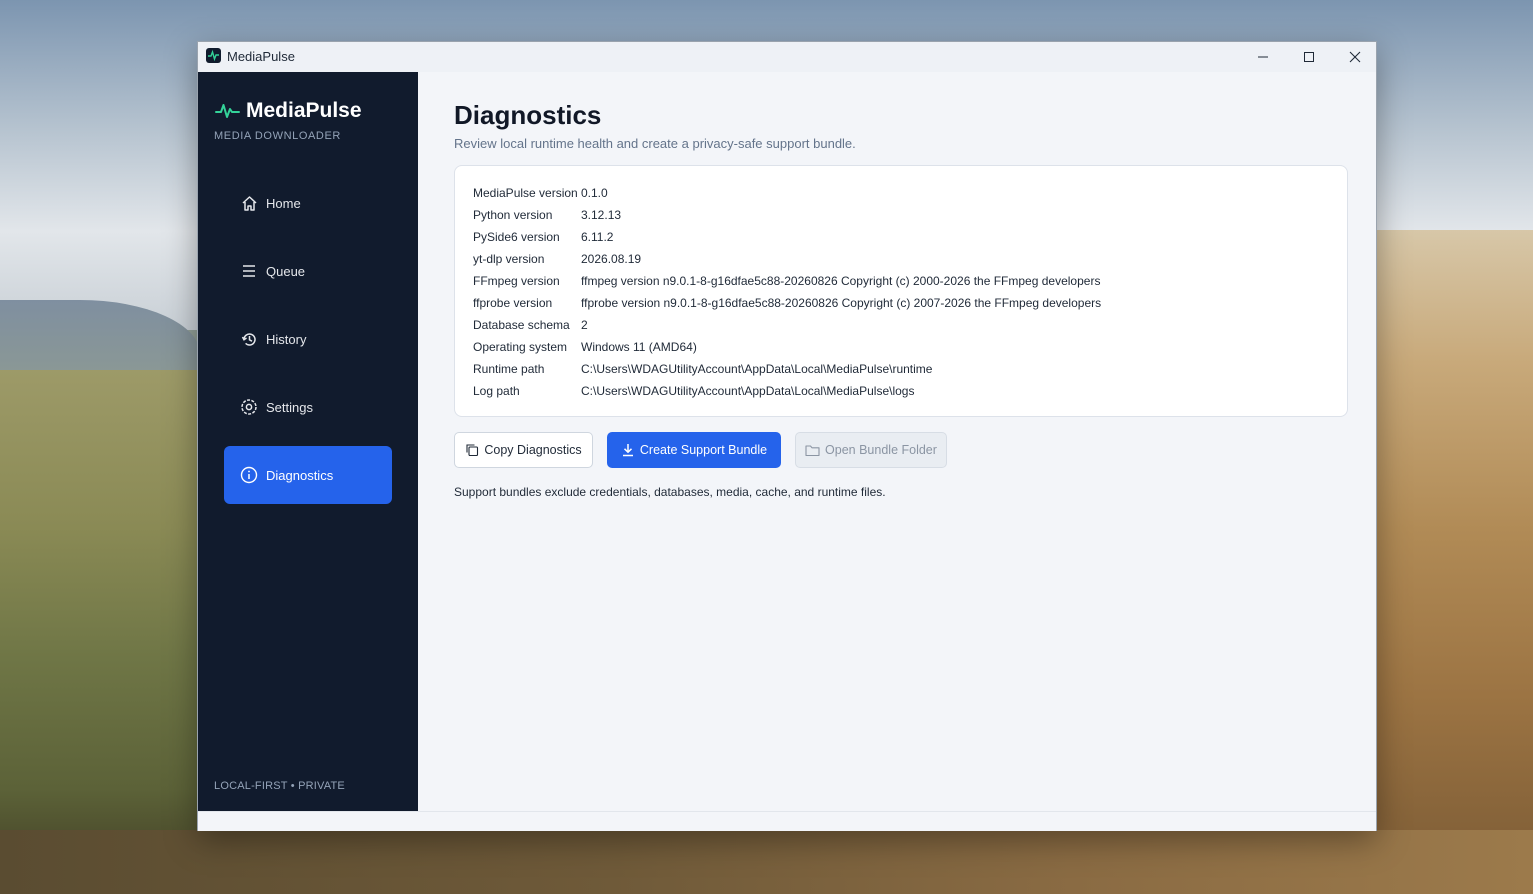 The width and height of the screenshot is (1533, 894). I want to click on maximize-button, so click(1309, 57).